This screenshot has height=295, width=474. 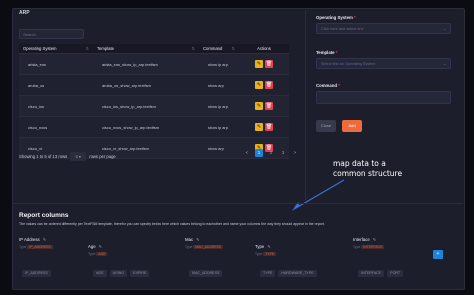 I want to click on panel-divider, so click(x=305, y=105).